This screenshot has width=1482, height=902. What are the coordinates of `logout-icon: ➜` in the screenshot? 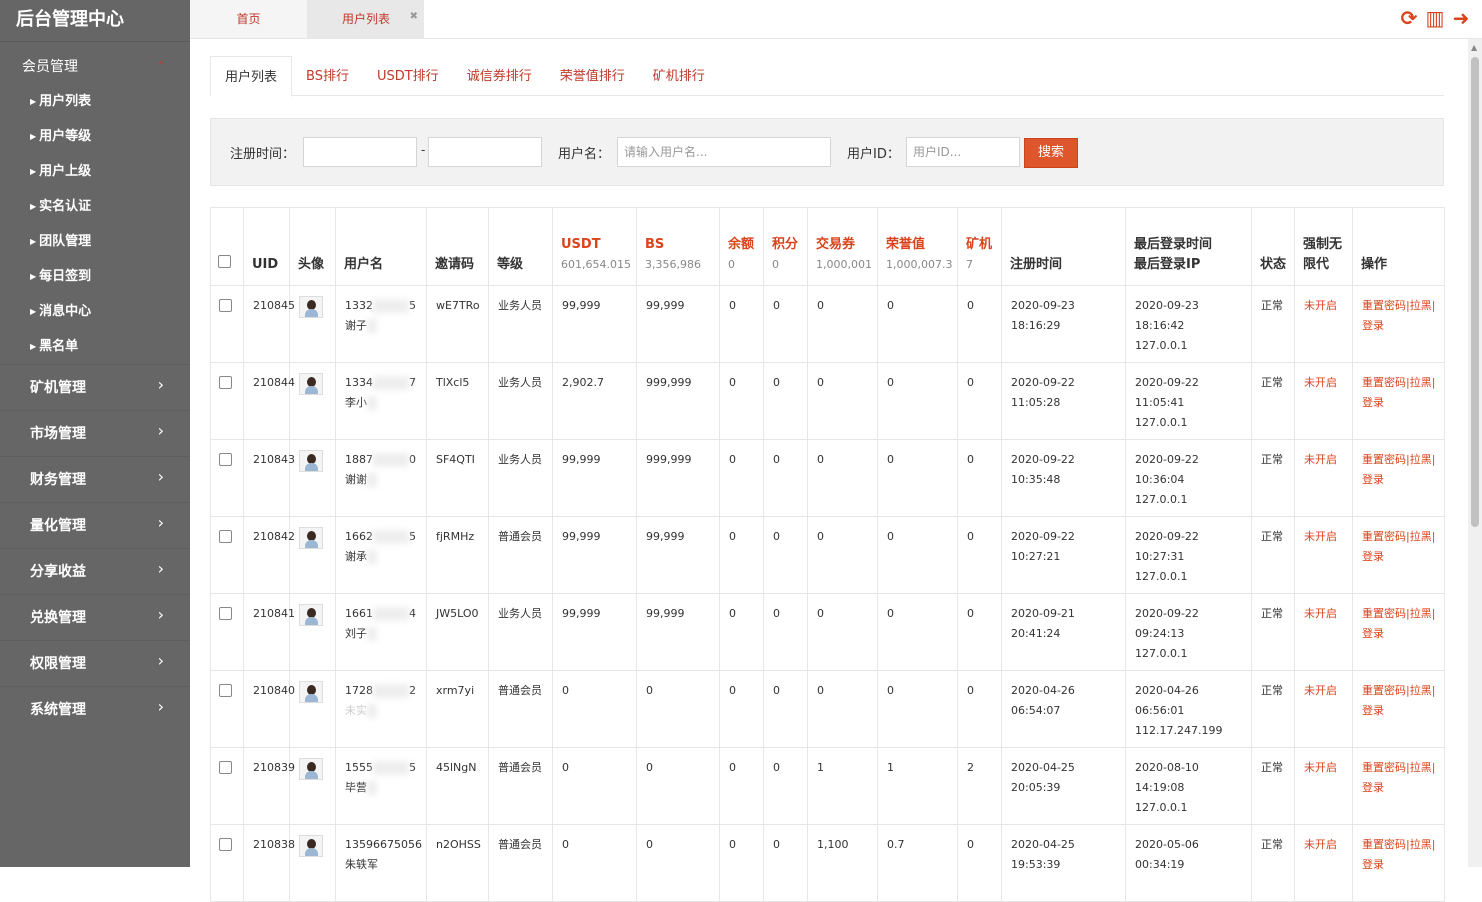 It's located at (1461, 18).